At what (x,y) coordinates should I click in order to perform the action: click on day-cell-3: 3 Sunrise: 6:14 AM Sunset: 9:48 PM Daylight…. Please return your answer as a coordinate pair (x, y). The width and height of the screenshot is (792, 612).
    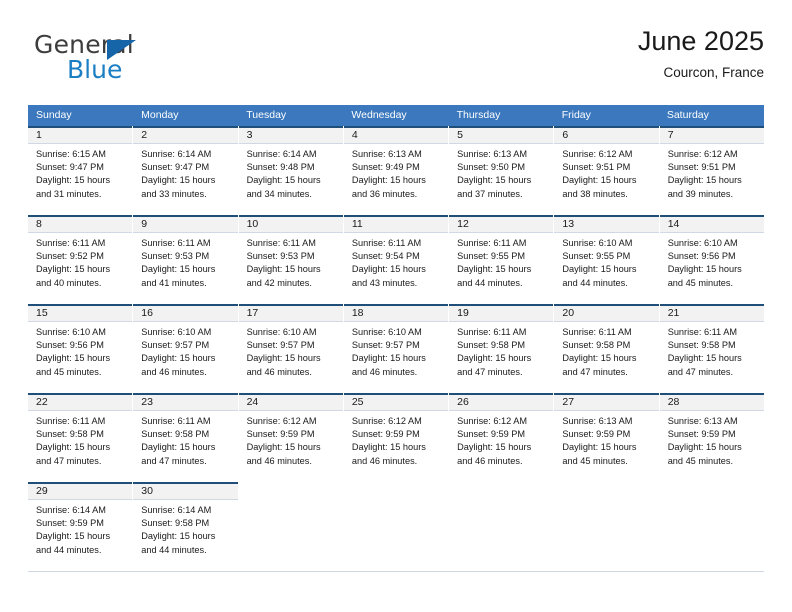
    Looking at the image, I should click on (291, 170).